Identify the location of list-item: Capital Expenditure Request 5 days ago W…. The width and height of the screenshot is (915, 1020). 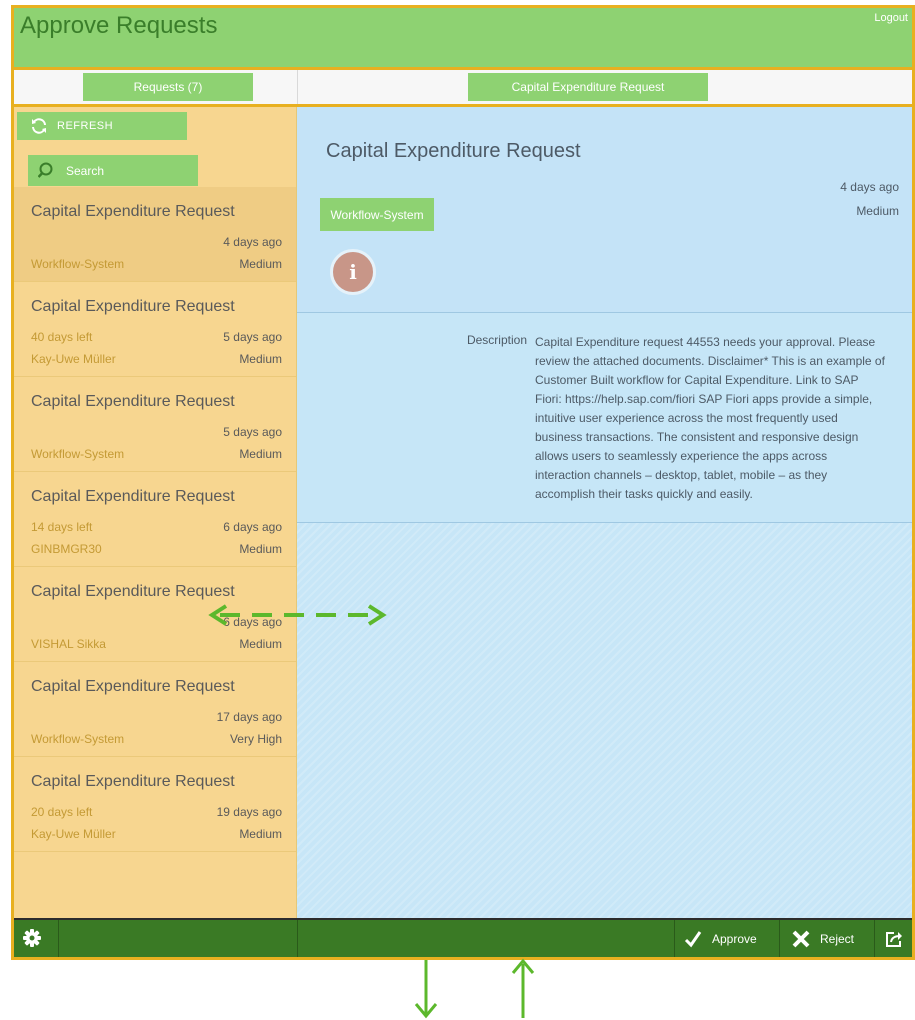
(155, 424).